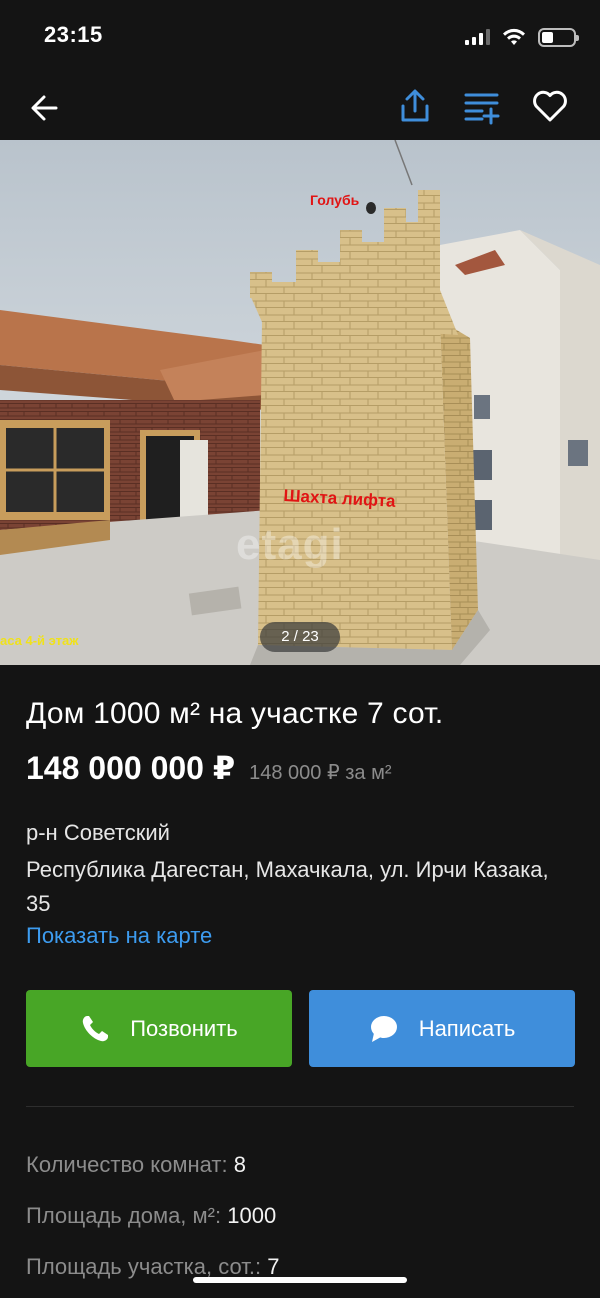 The width and height of the screenshot is (600, 1298). What do you see at coordinates (127, 1164) in the screenshot?
I see `param-label: Количество комнат:` at bounding box center [127, 1164].